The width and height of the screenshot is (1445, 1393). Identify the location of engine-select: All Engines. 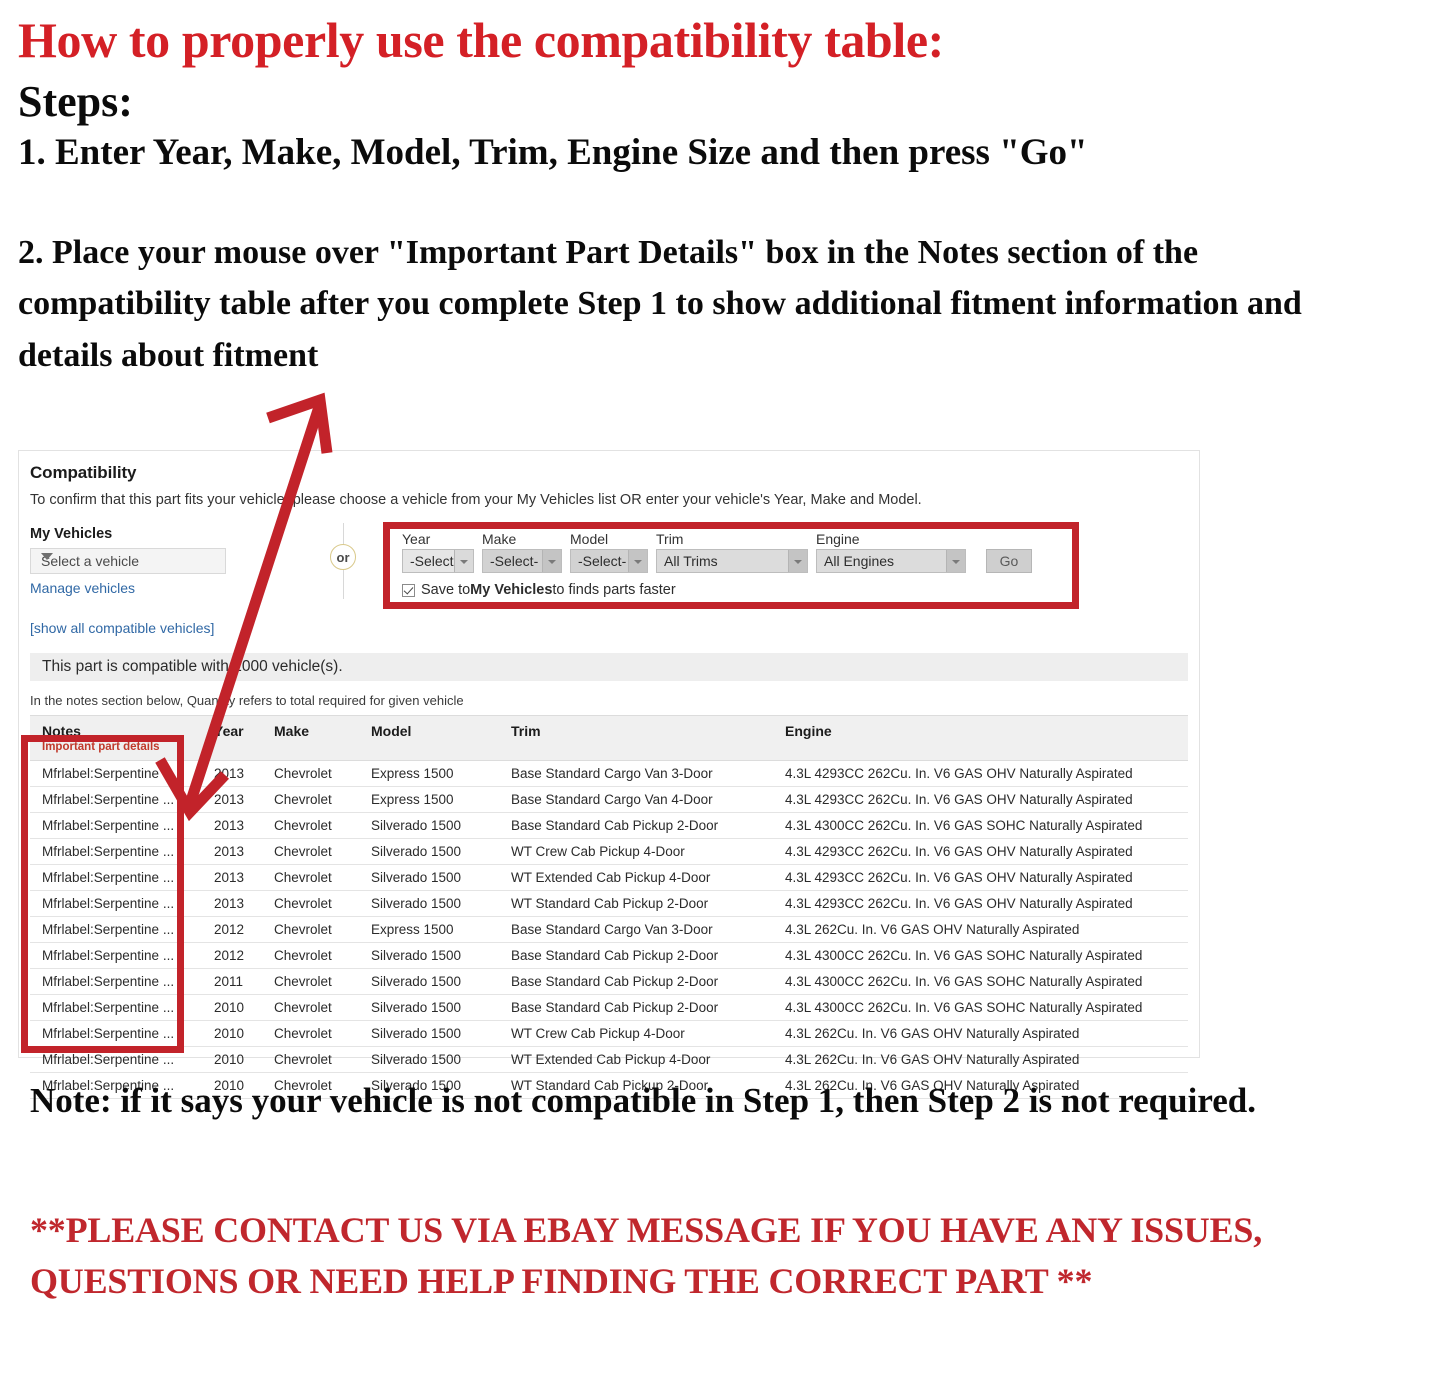
(891, 561).